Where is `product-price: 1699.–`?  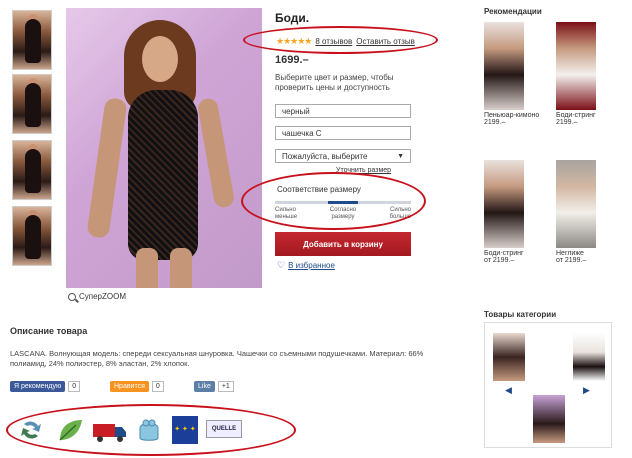 product-price: 1699.– is located at coordinates (292, 60).